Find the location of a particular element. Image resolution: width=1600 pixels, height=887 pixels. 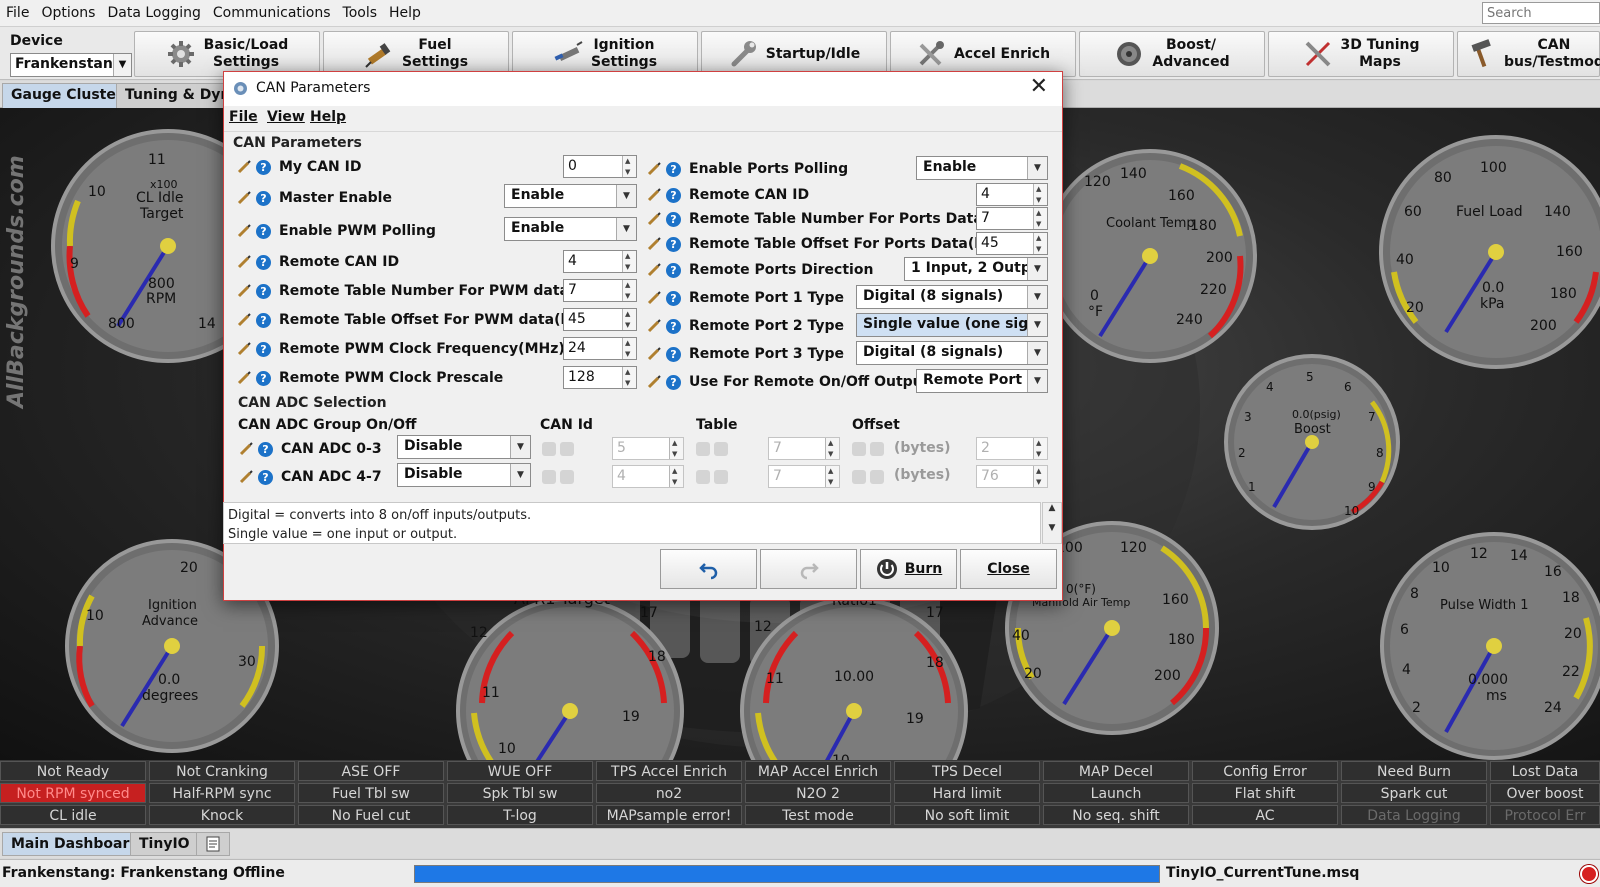

remote-table-offset-ports-spinner: 45 is located at coordinates (1012, 243).